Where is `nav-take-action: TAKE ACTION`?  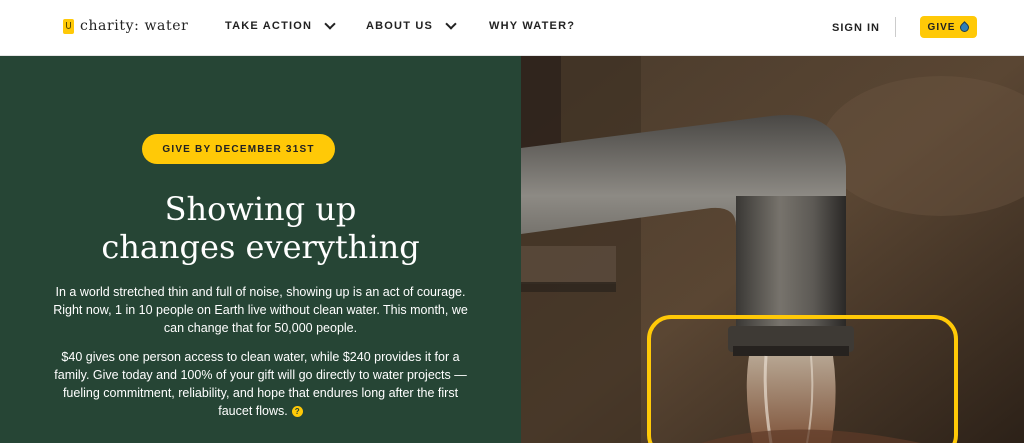 nav-take-action: TAKE ACTION is located at coordinates (280, 25).